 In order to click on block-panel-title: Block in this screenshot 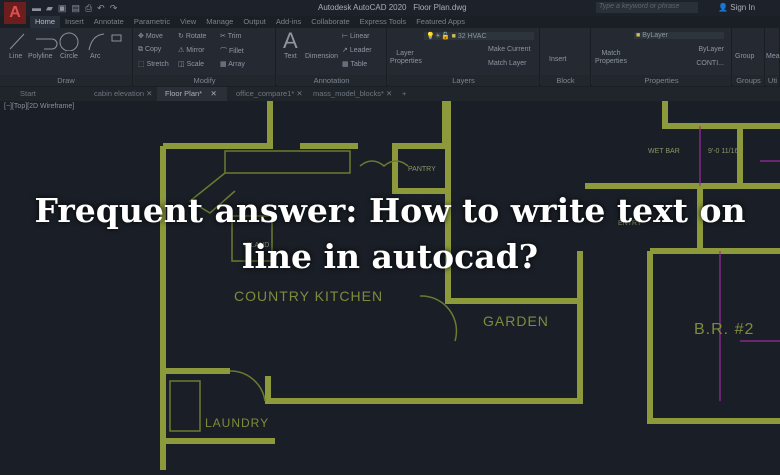, I will do `click(565, 80)`.